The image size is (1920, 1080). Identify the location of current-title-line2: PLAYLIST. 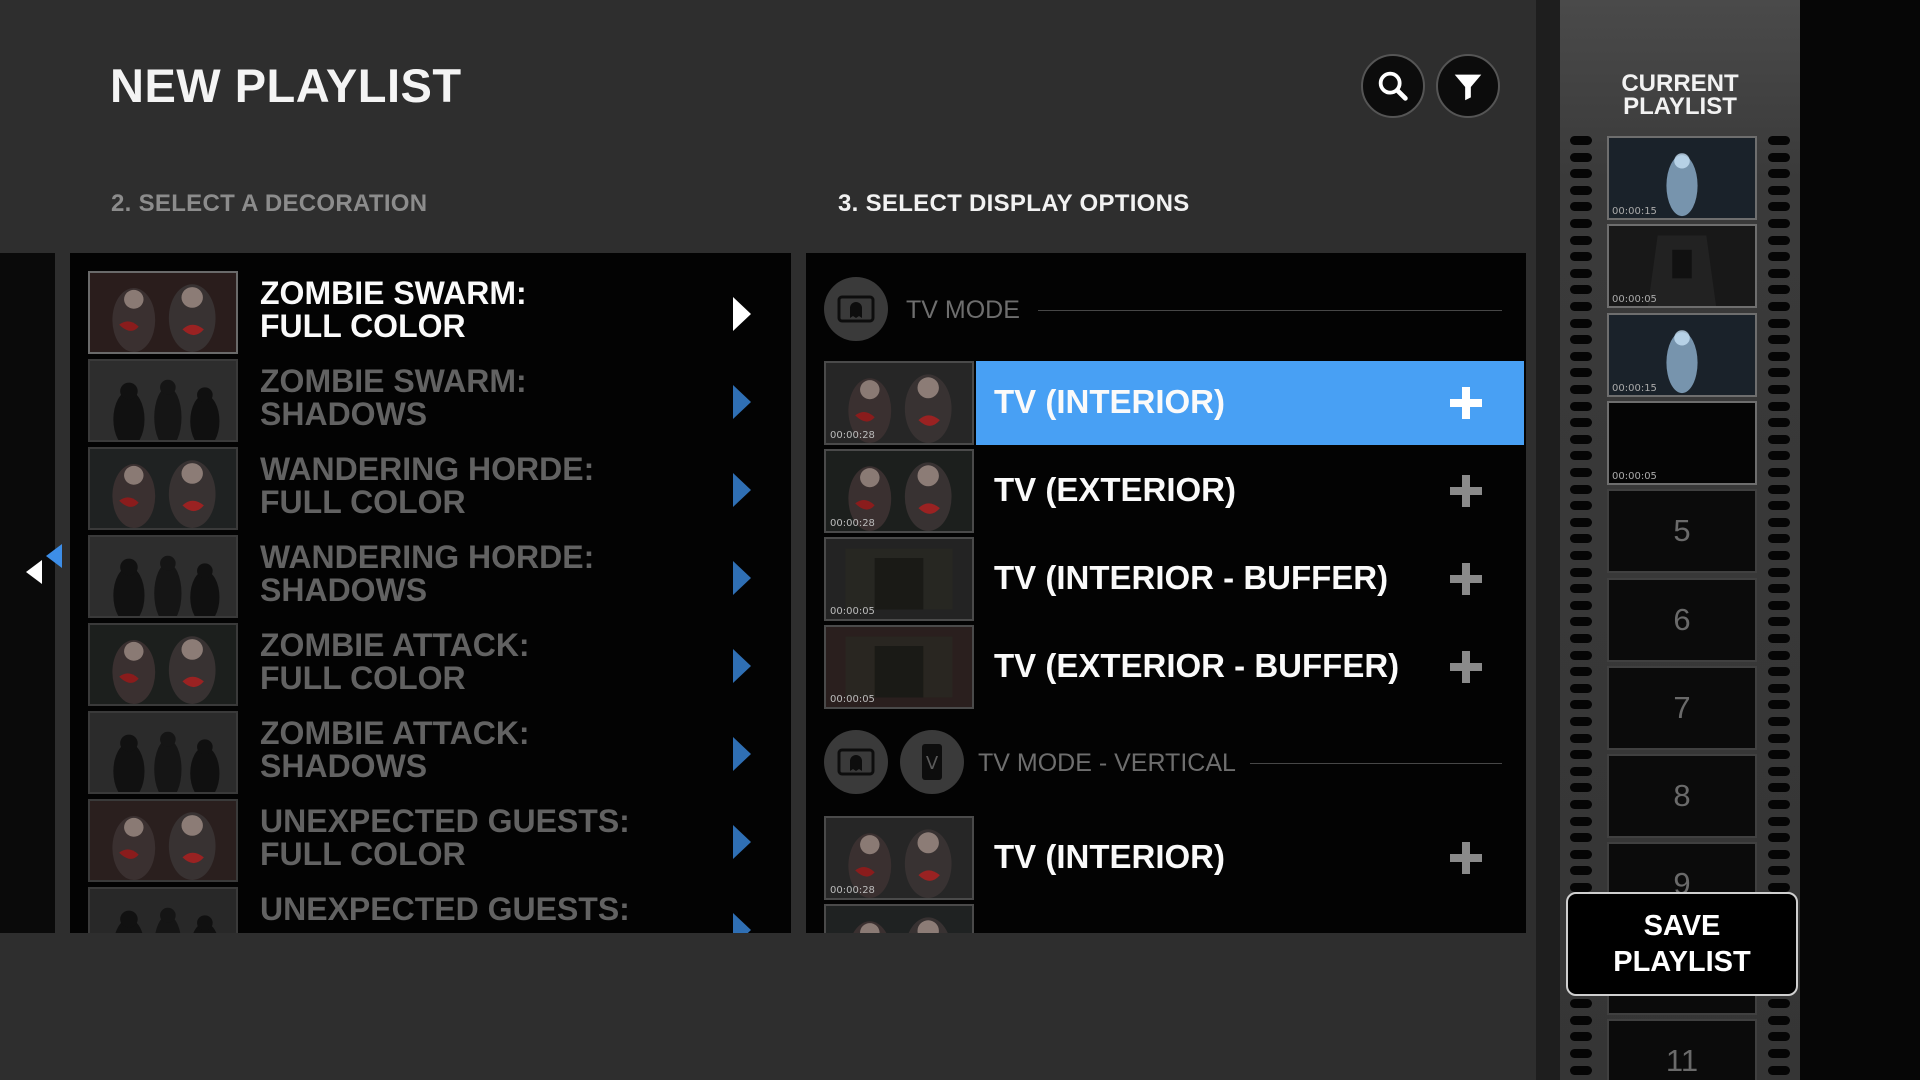
(1680, 106).